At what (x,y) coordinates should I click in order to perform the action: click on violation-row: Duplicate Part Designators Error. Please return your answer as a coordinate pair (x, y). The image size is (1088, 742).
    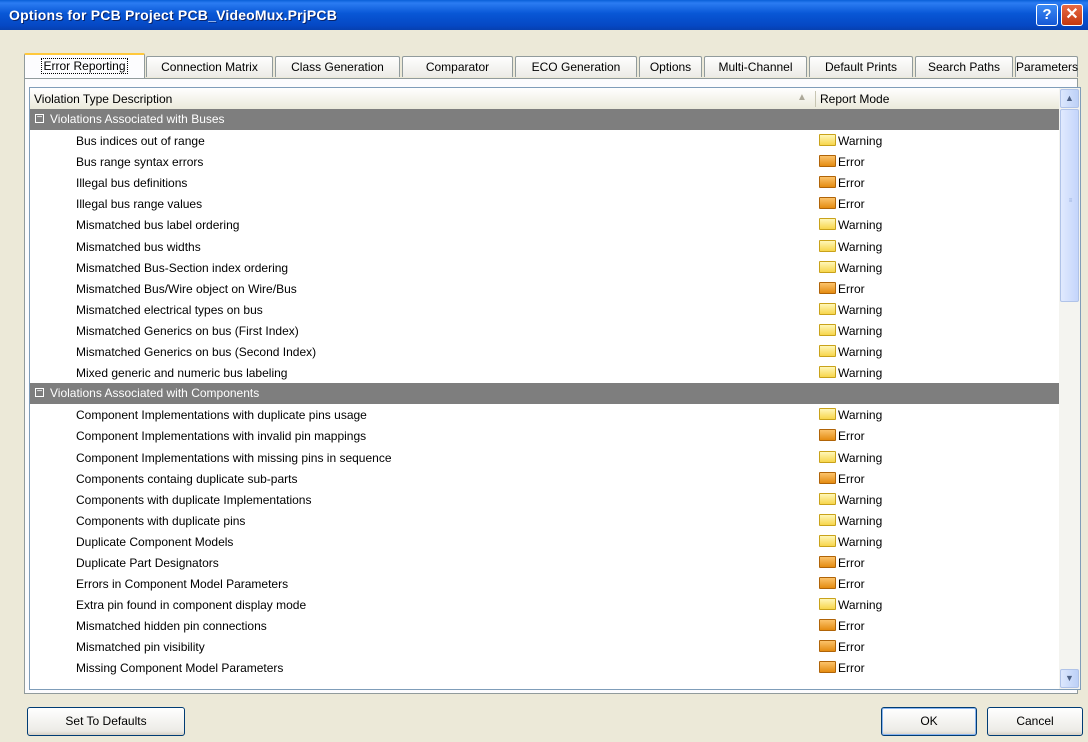
    Looking at the image, I should click on (544, 562).